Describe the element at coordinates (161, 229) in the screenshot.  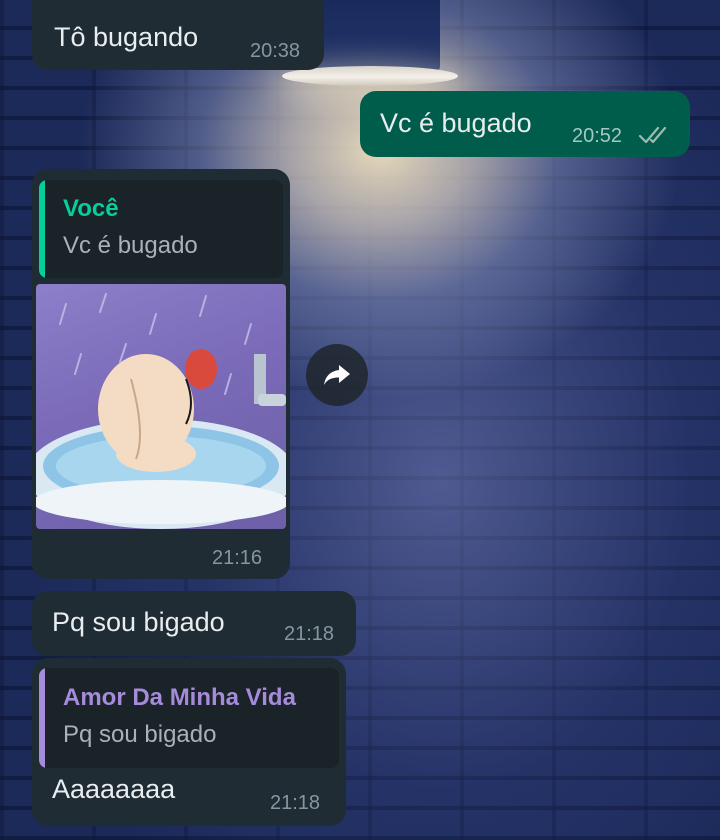
I see `quoted-message: Você Vc é bugado` at that location.